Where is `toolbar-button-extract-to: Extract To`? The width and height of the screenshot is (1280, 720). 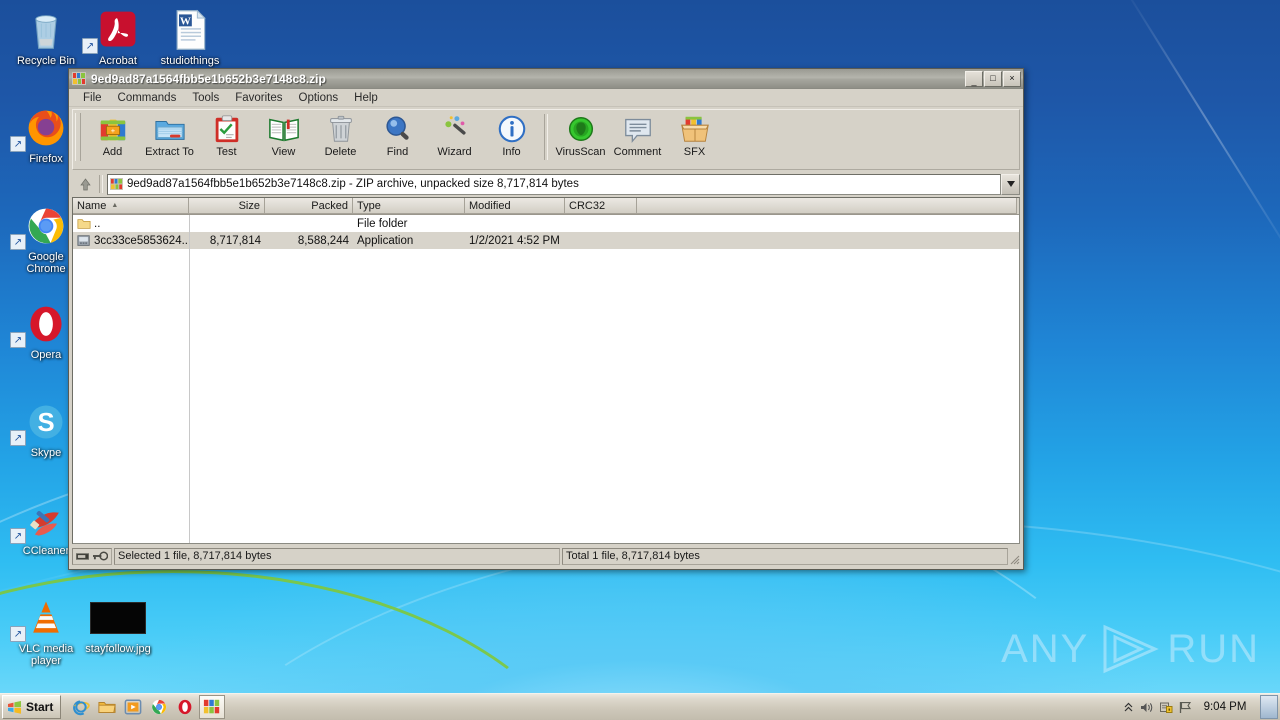
toolbar-button-extract-to: Extract To is located at coordinates (169, 138).